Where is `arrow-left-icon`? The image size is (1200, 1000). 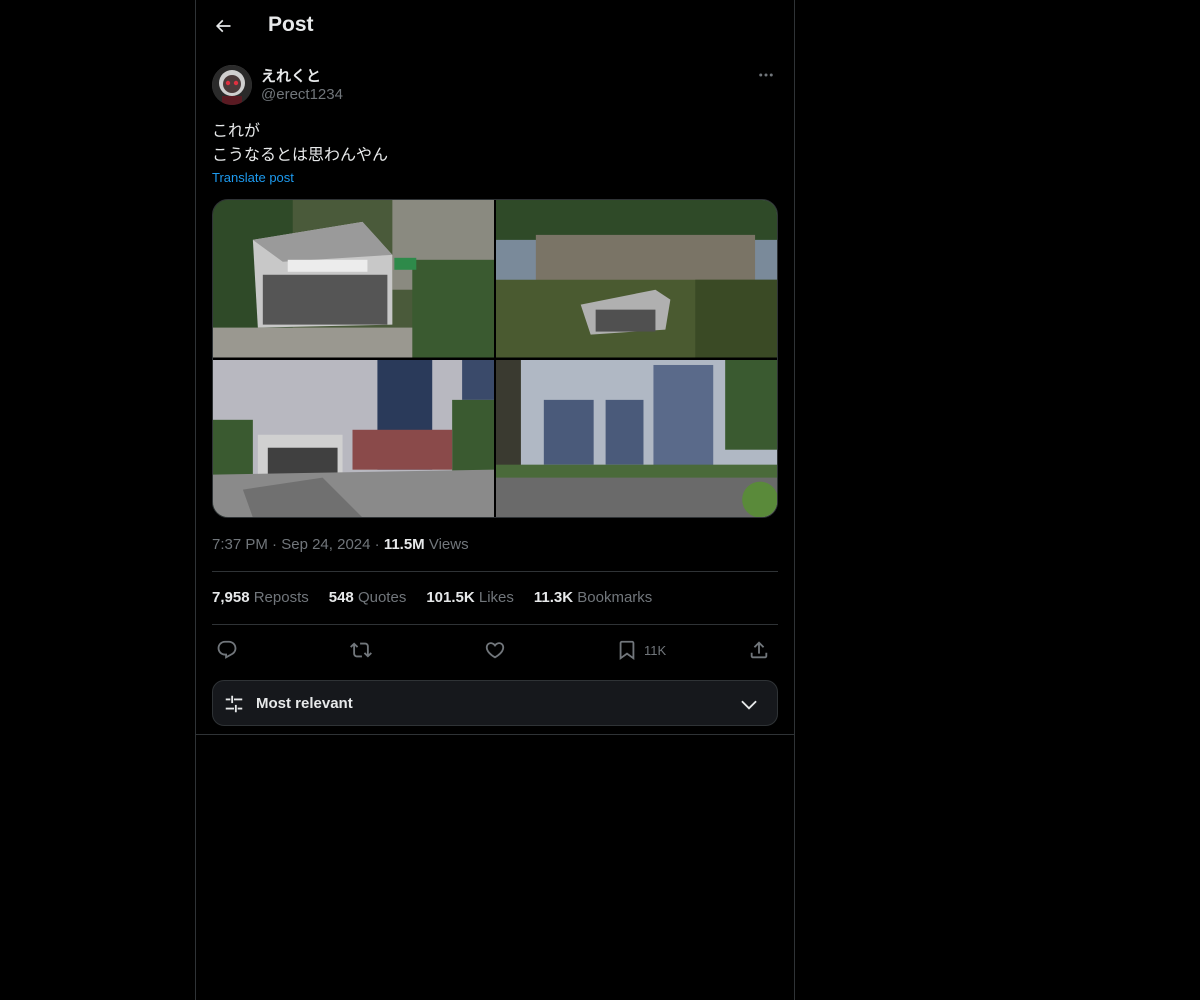 arrow-left-icon is located at coordinates (223, 26).